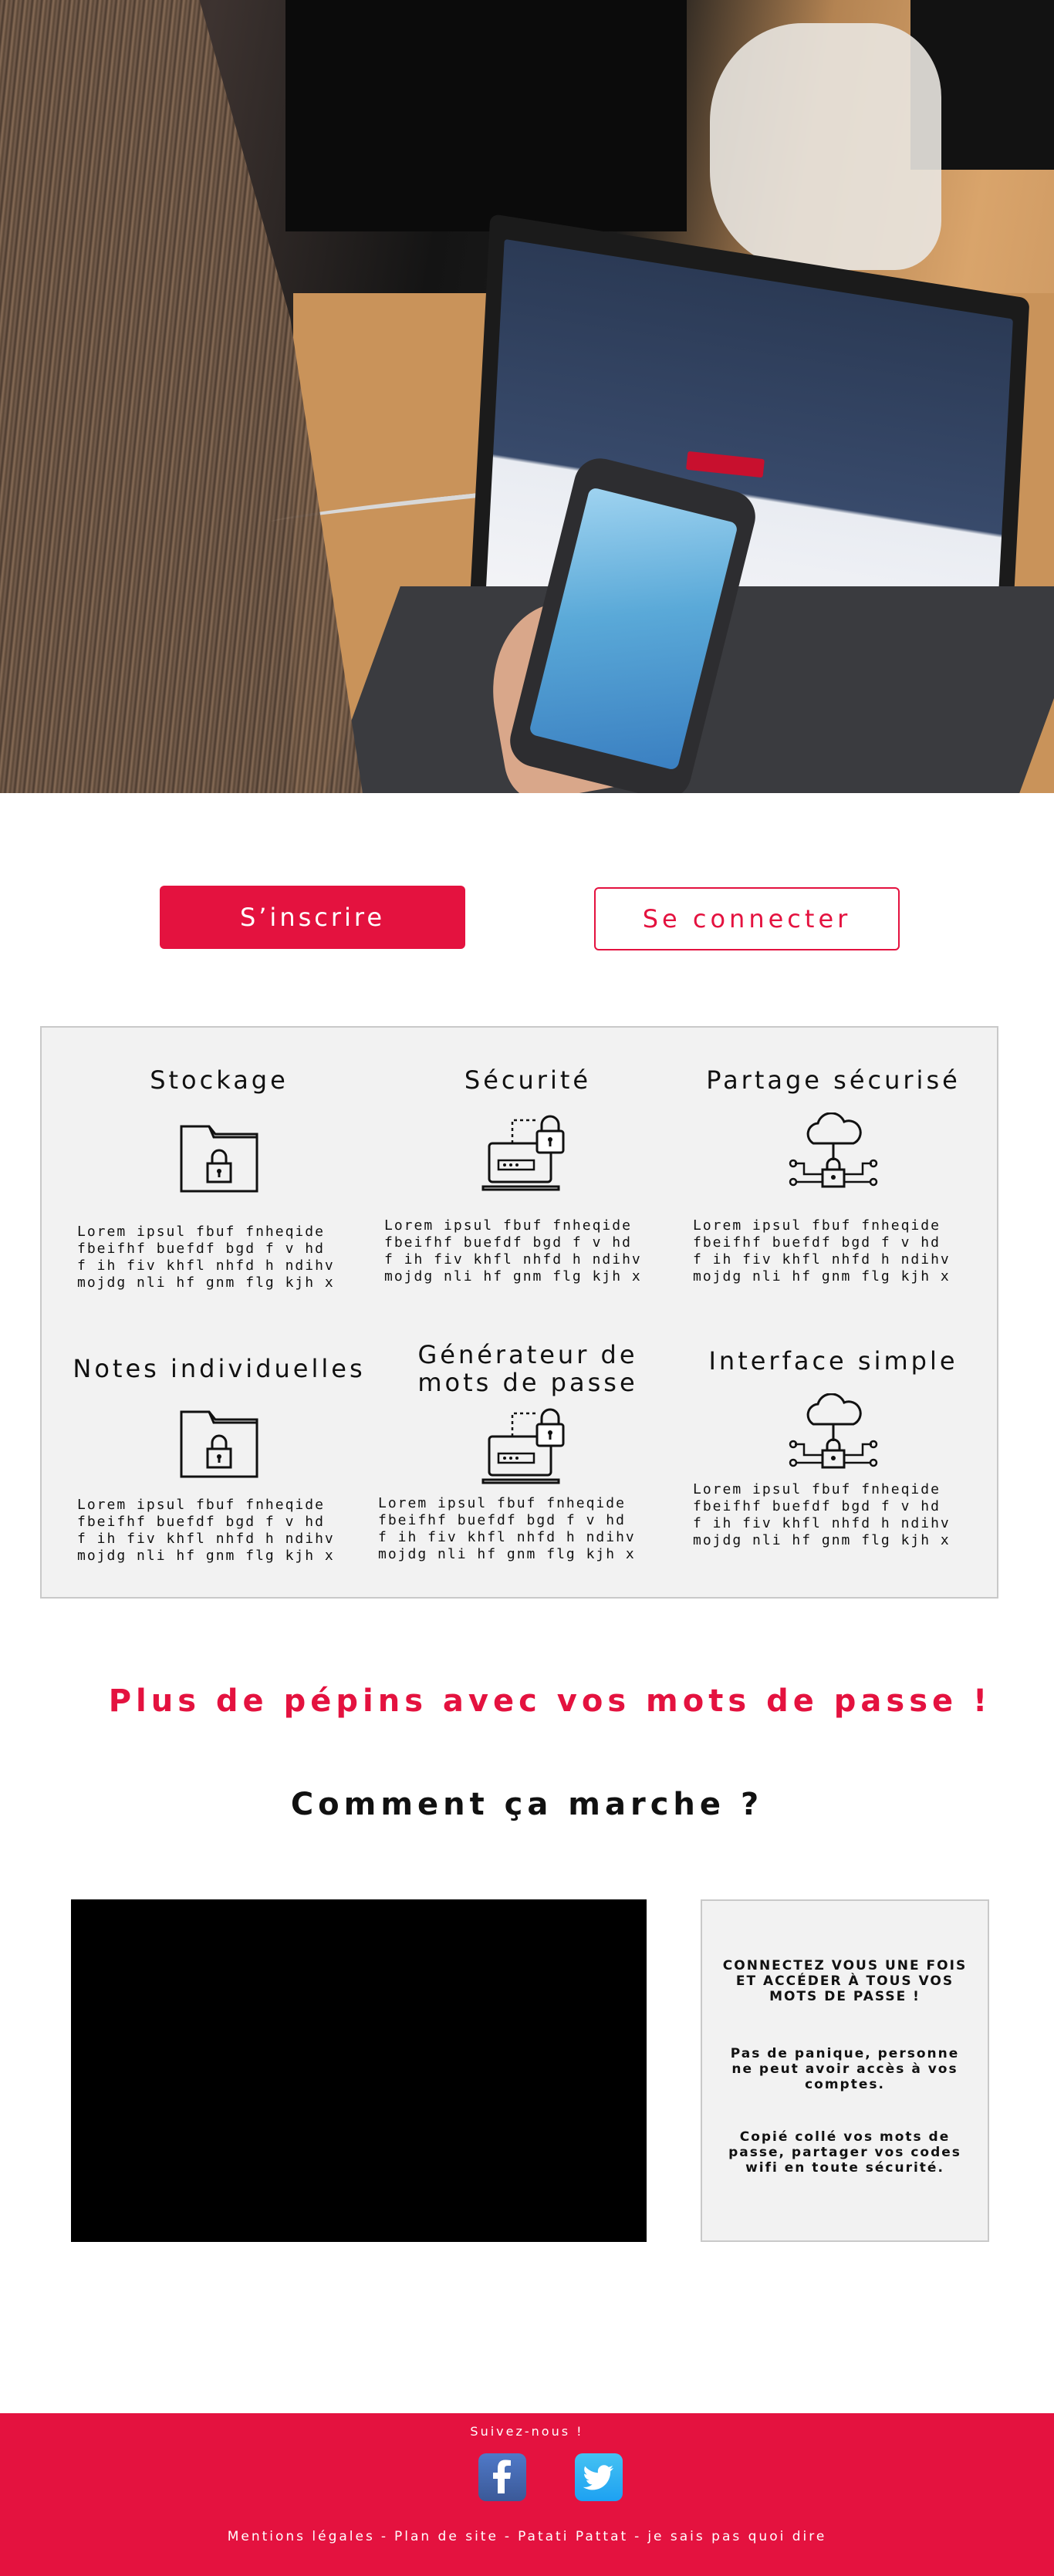 This screenshot has width=1054, height=2576. Describe the element at coordinates (301, 2536) in the screenshot. I see `footer-link-legal: Mentions légales` at that location.